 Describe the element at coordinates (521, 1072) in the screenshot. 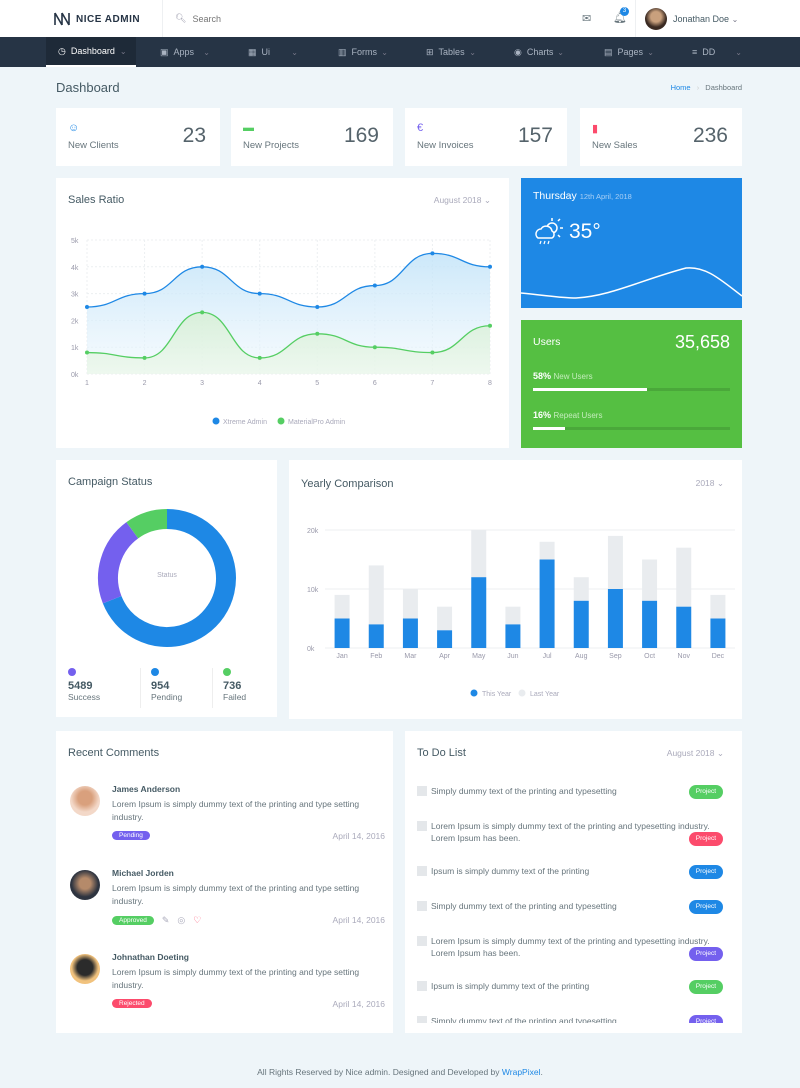

I see `footer-link: WrapPixel` at that location.